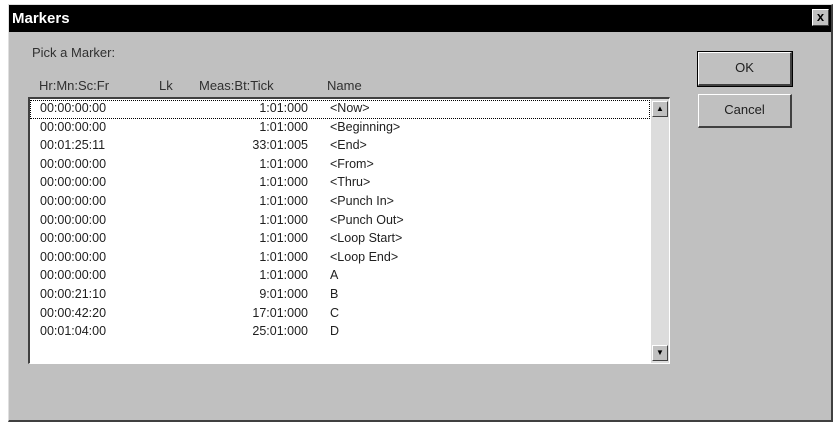 Image resolution: width=833 pixels, height=425 pixels. I want to click on marker-name: <From>, so click(352, 163).